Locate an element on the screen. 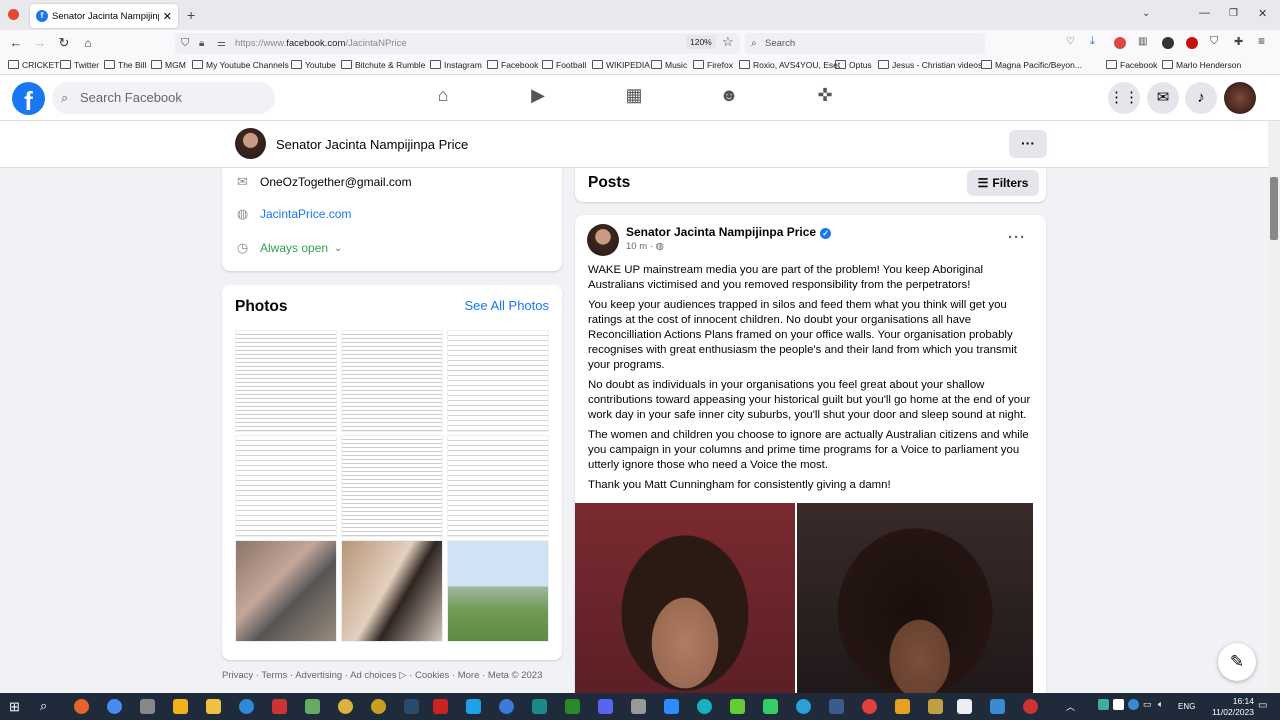  lock-icon: 🔒︎ is located at coordinates (201, 43).